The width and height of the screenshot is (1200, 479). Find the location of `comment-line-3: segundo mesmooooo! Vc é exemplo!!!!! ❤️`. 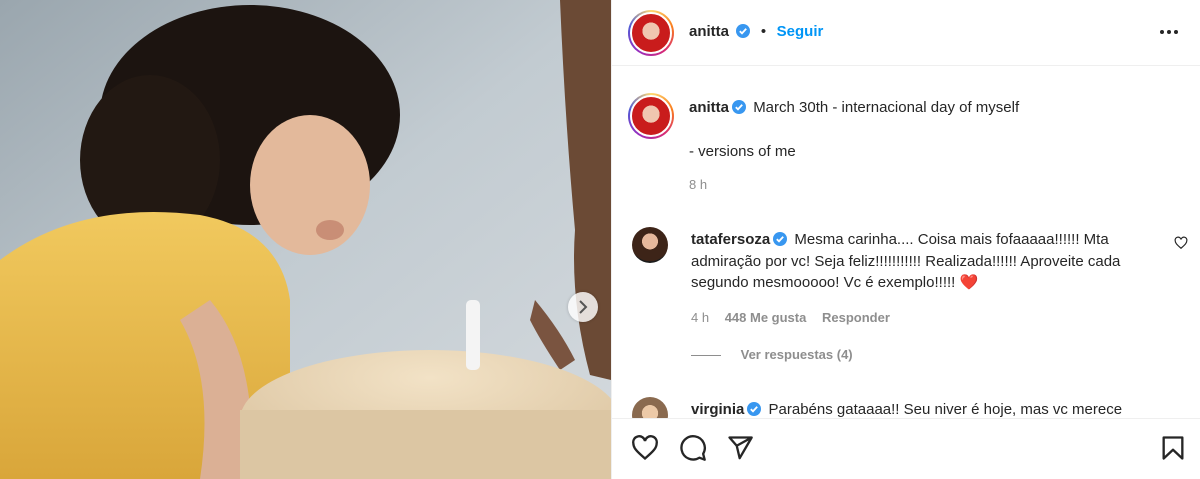

comment-line-3: segundo mesmooooo! Vc é exemplo!!!!! ❤️ is located at coordinates (928, 283).